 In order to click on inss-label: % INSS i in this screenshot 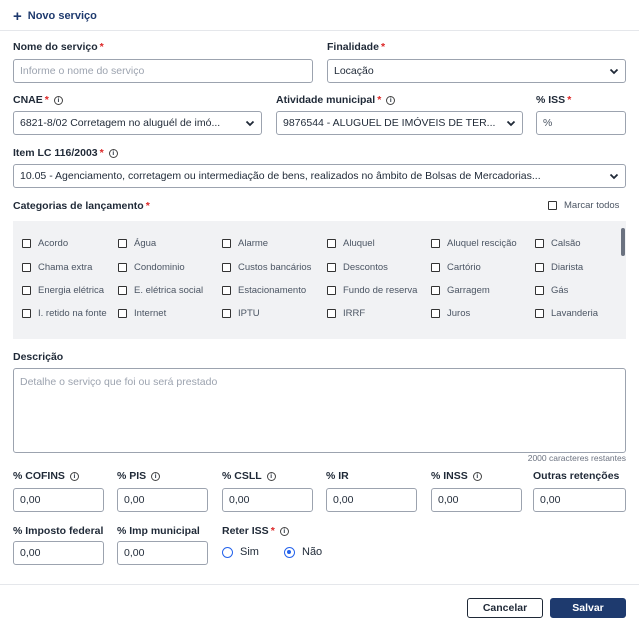, I will do `click(456, 476)`.